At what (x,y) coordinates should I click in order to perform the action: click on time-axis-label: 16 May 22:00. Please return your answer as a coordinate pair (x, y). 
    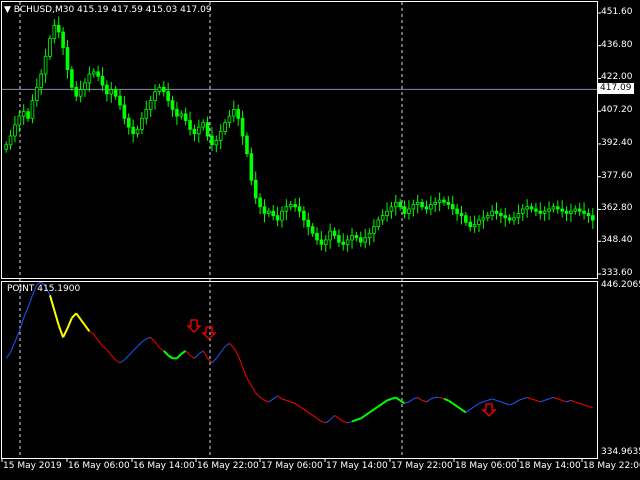
    Looking at the image, I should click on (228, 466).